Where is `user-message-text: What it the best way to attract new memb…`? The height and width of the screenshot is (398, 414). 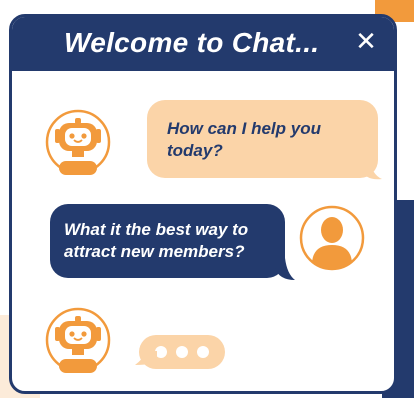
user-message-text: What it the best way to attract new memb… is located at coordinates (156, 240).